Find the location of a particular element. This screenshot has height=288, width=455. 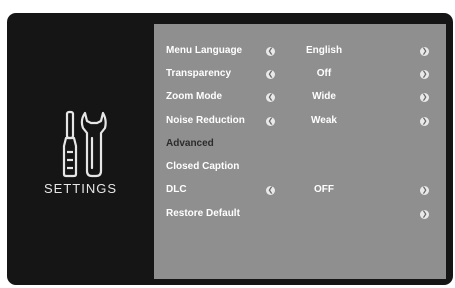

wrench-screwdriver-icon is located at coordinates (84, 144).